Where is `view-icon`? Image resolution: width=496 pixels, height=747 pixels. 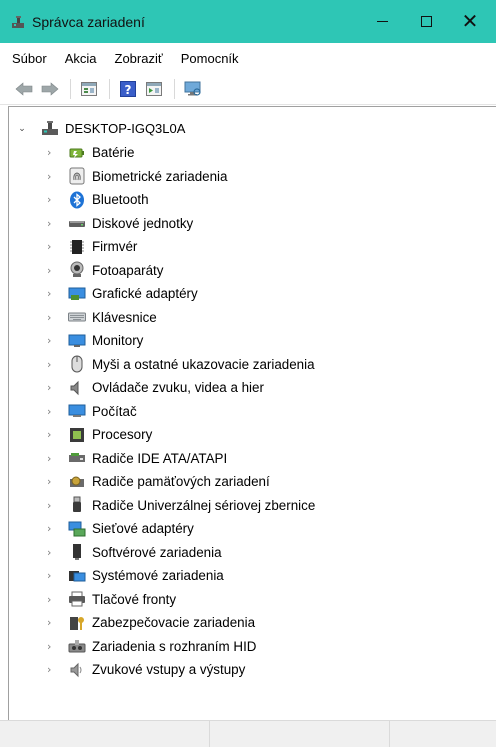 view-icon is located at coordinates (154, 88).